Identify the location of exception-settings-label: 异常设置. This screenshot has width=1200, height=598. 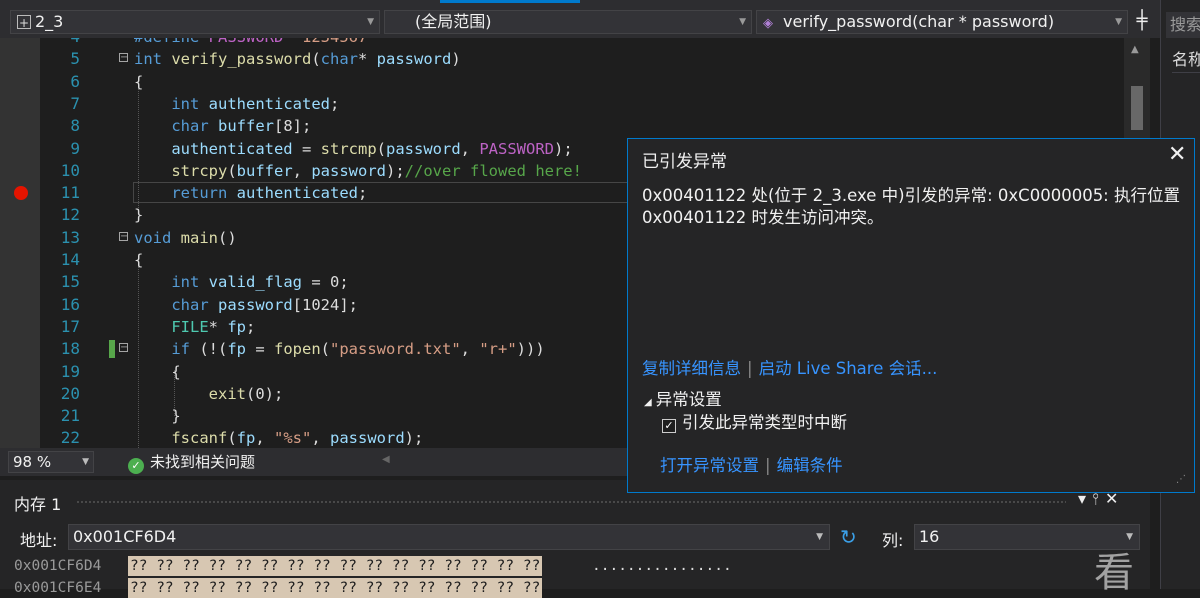
(688, 399).